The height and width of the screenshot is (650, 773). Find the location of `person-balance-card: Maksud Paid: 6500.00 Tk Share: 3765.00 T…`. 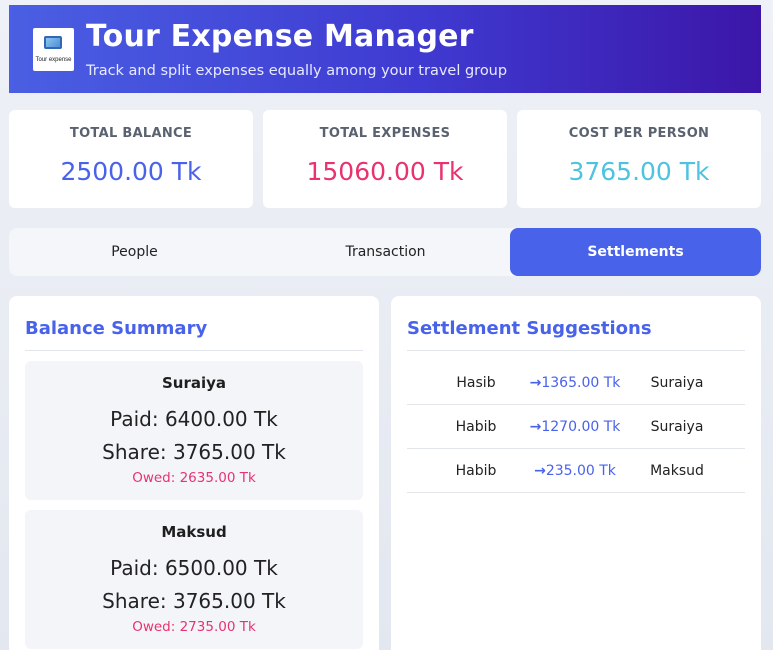

person-balance-card: Maksud Paid: 6500.00 Tk Share: 3765.00 T… is located at coordinates (194, 579).